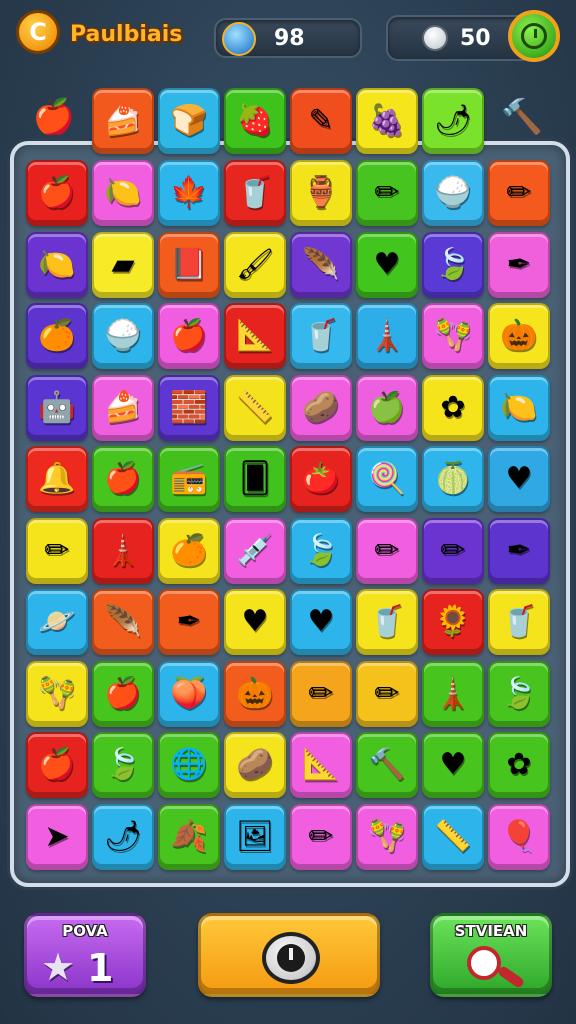 The width and height of the screenshot is (576, 1024). What do you see at coordinates (289, 955) in the screenshot?
I see `shuffle-button` at bounding box center [289, 955].